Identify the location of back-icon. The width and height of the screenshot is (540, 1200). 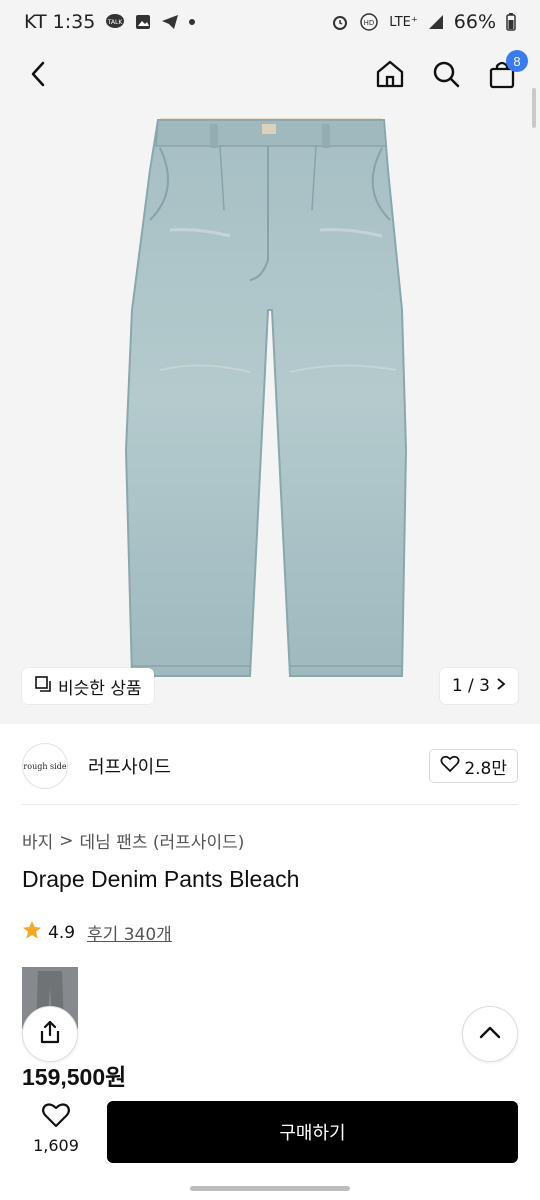
(38, 74).